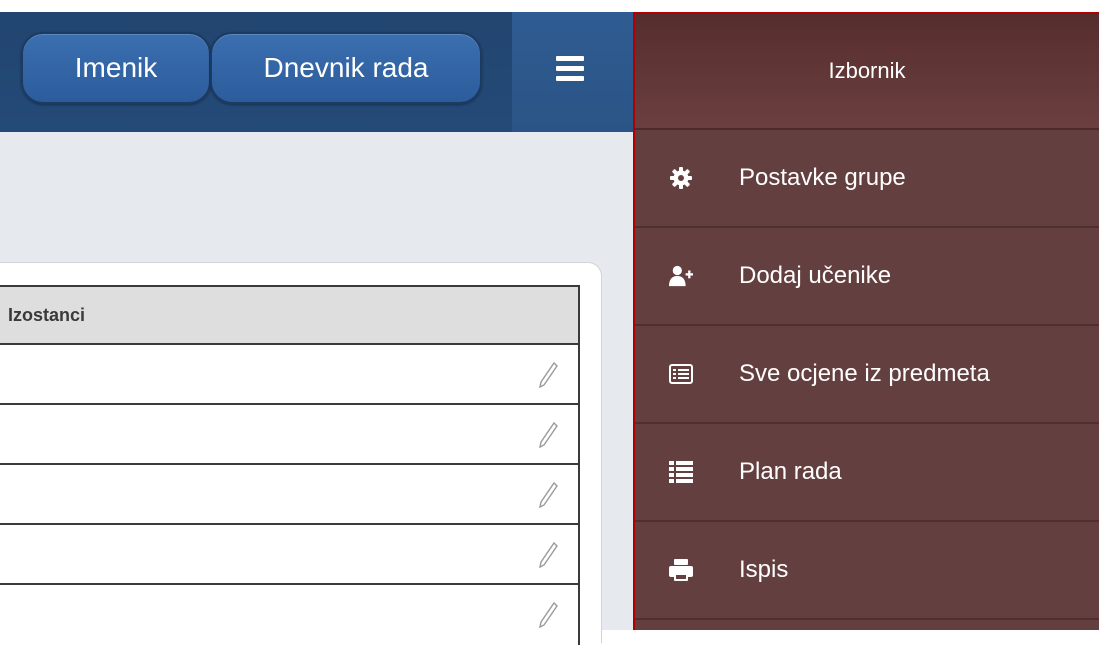 The image size is (1099, 645). What do you see at coordinates (116, 68) in the screenshot?
I see `imenik-button: Imenik` at bounding box center [116, 68].